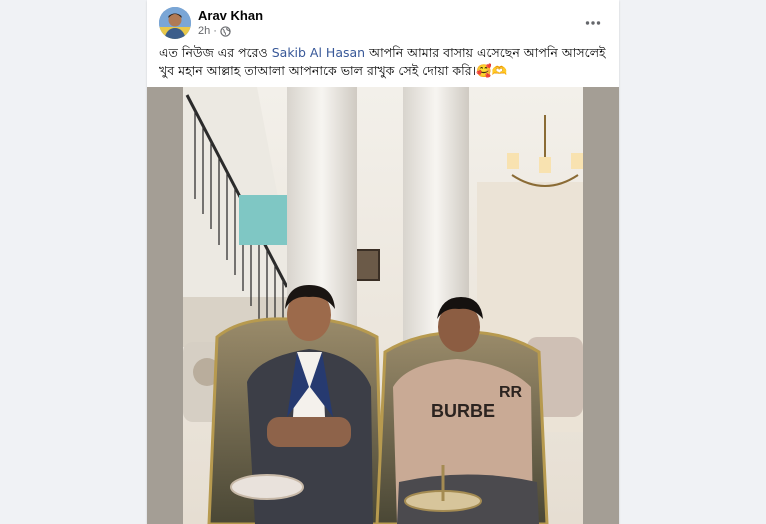 Image resolution: width=766 pixels, height=524 pixels. I want to click on post-text-before: এত নিউজ এর পরেও, so click(215, 52).